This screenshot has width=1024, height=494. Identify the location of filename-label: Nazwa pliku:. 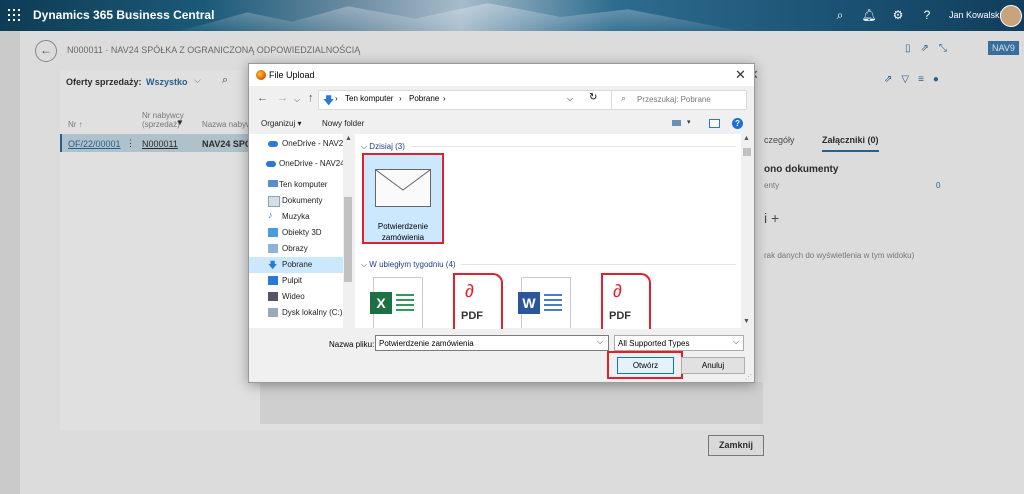
(352, 344).